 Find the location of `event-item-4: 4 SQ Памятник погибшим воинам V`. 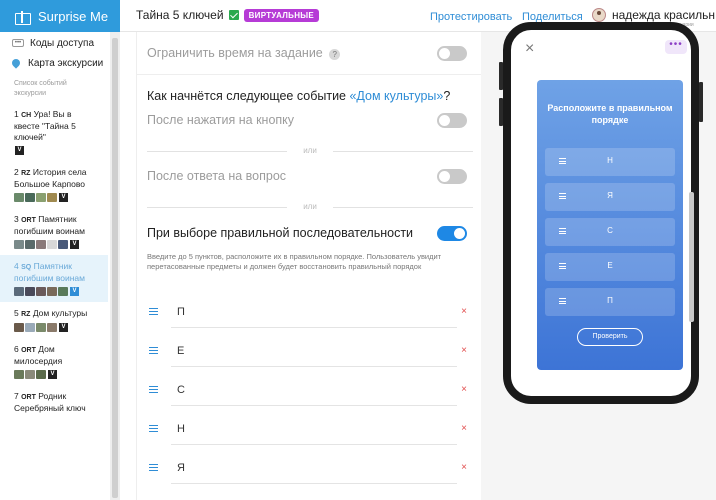

event-item-4: 4 SQ Памятник погибшим воинам V is located at coordinates (54, 278).